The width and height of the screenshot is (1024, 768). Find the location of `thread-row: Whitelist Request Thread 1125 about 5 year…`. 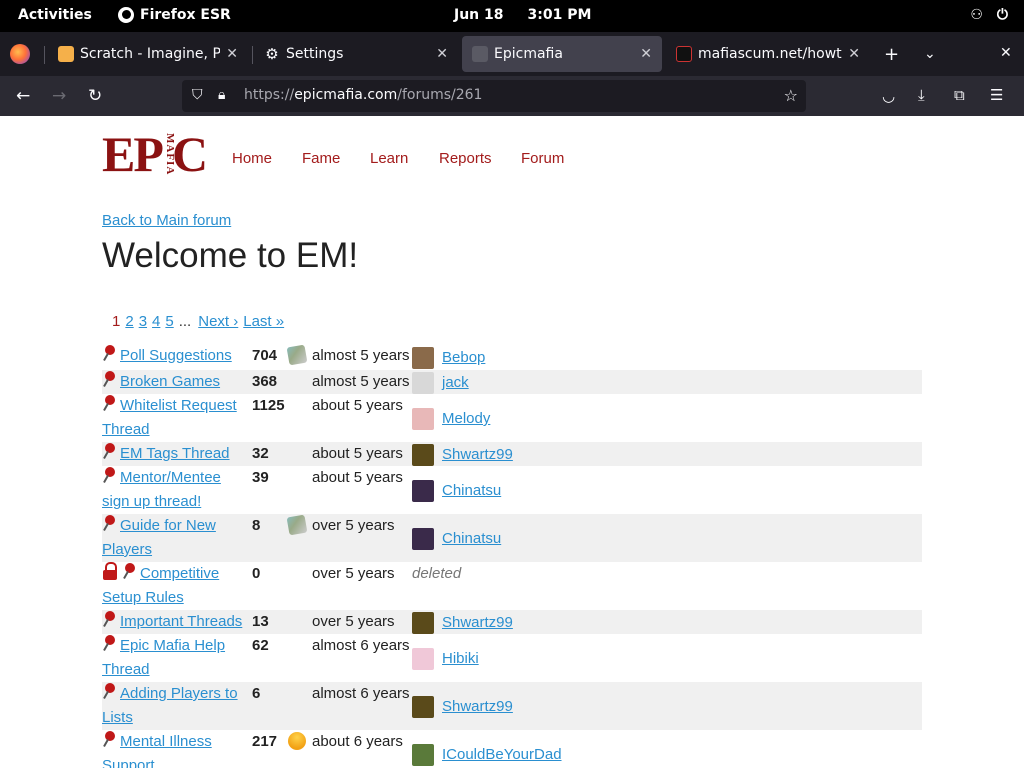

thread-row: Whitelist Request Thread 1125 about 5 year… is located at coordinates (512, 418).